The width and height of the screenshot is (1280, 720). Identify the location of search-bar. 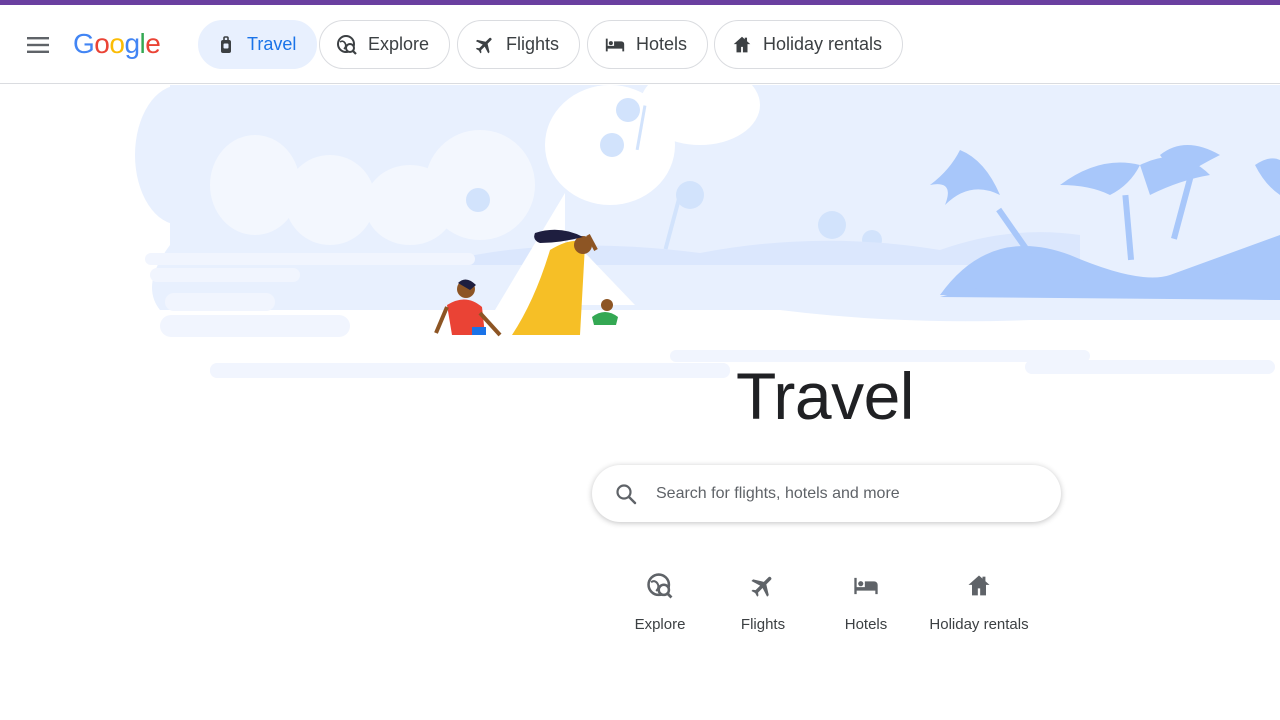
(826, 493).